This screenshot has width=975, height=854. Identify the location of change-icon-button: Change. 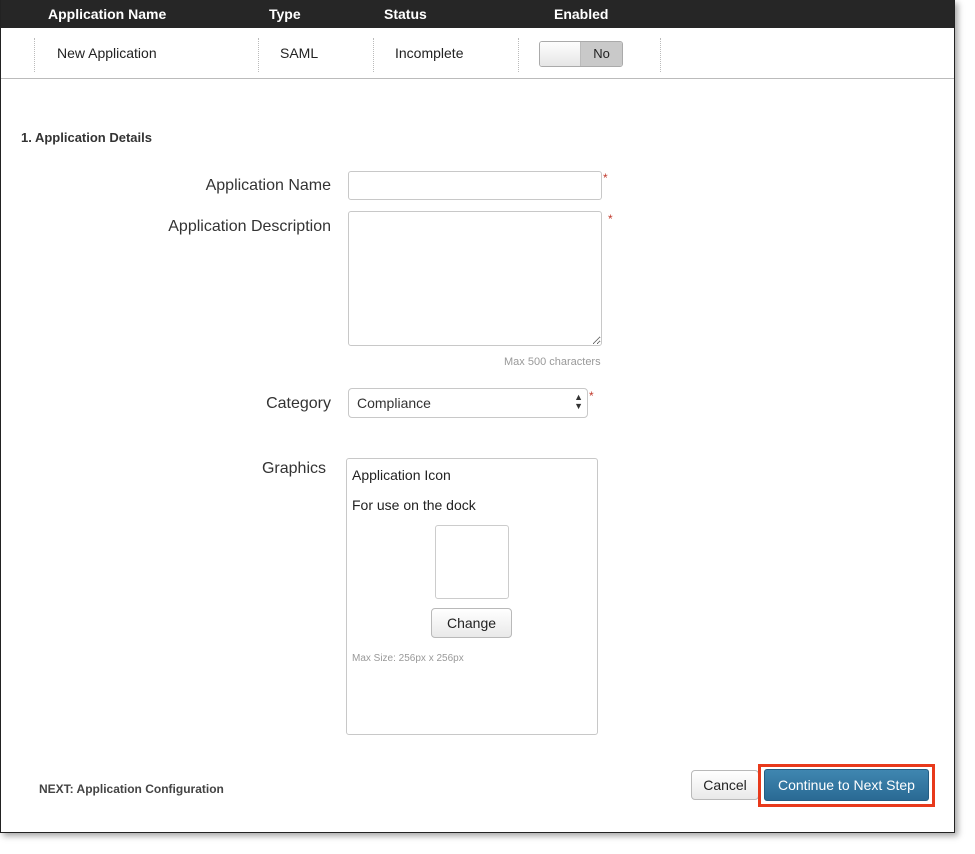
(471, 623).